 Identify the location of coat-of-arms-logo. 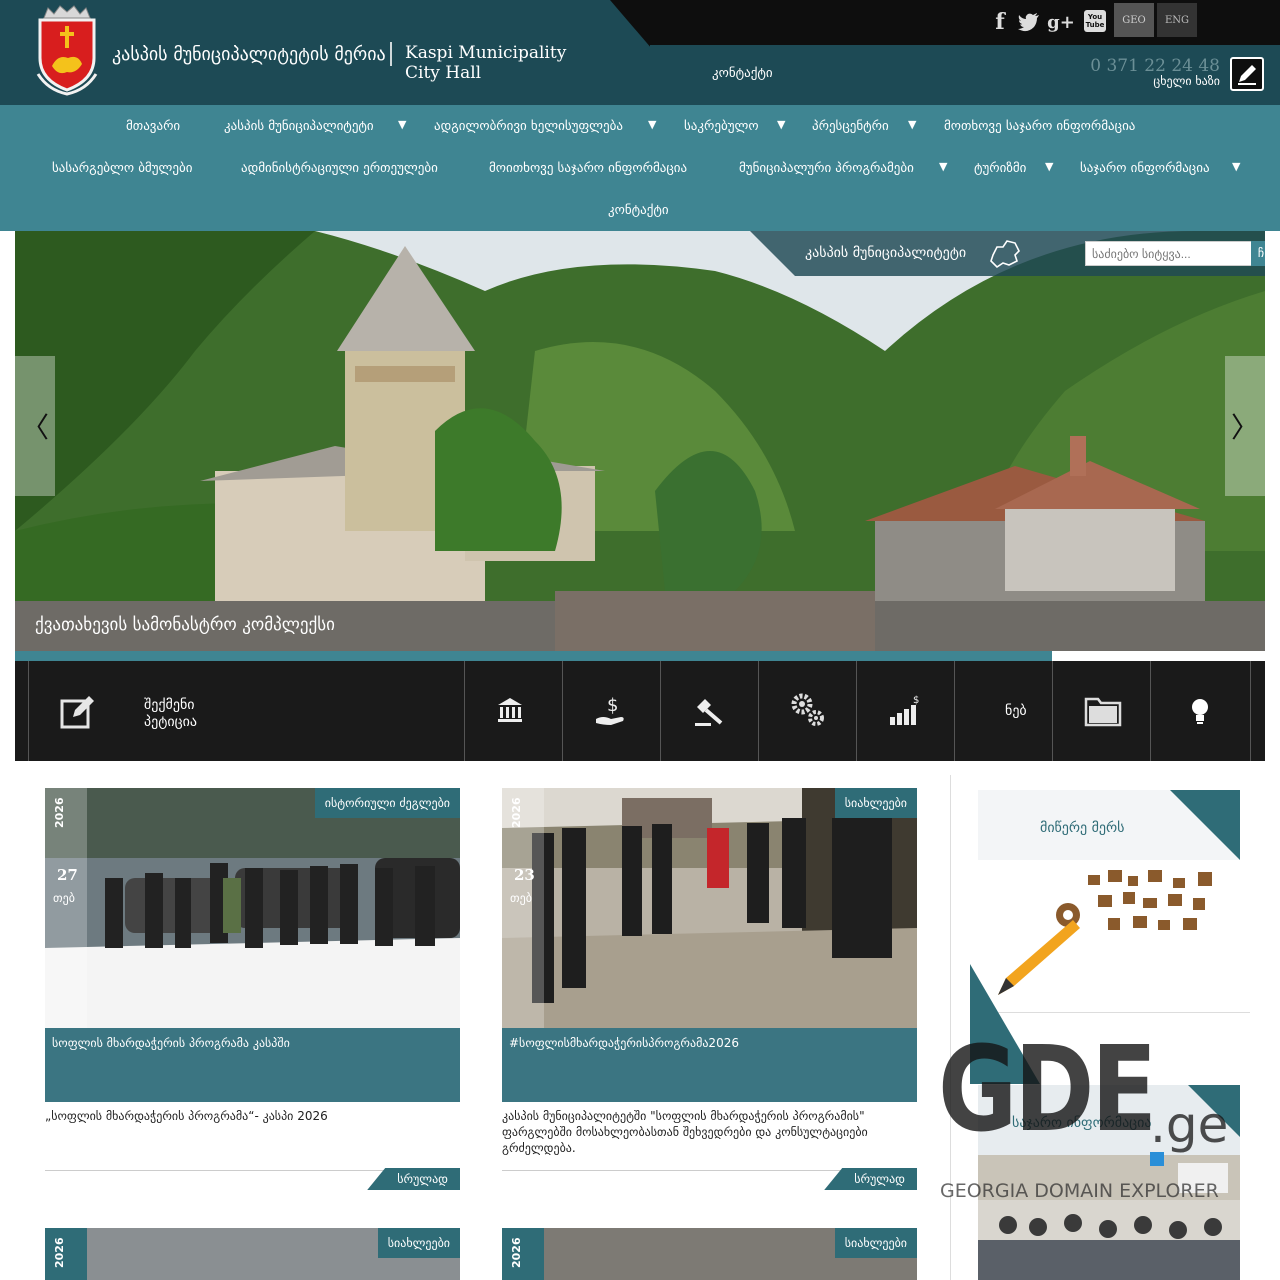
(67, 50).